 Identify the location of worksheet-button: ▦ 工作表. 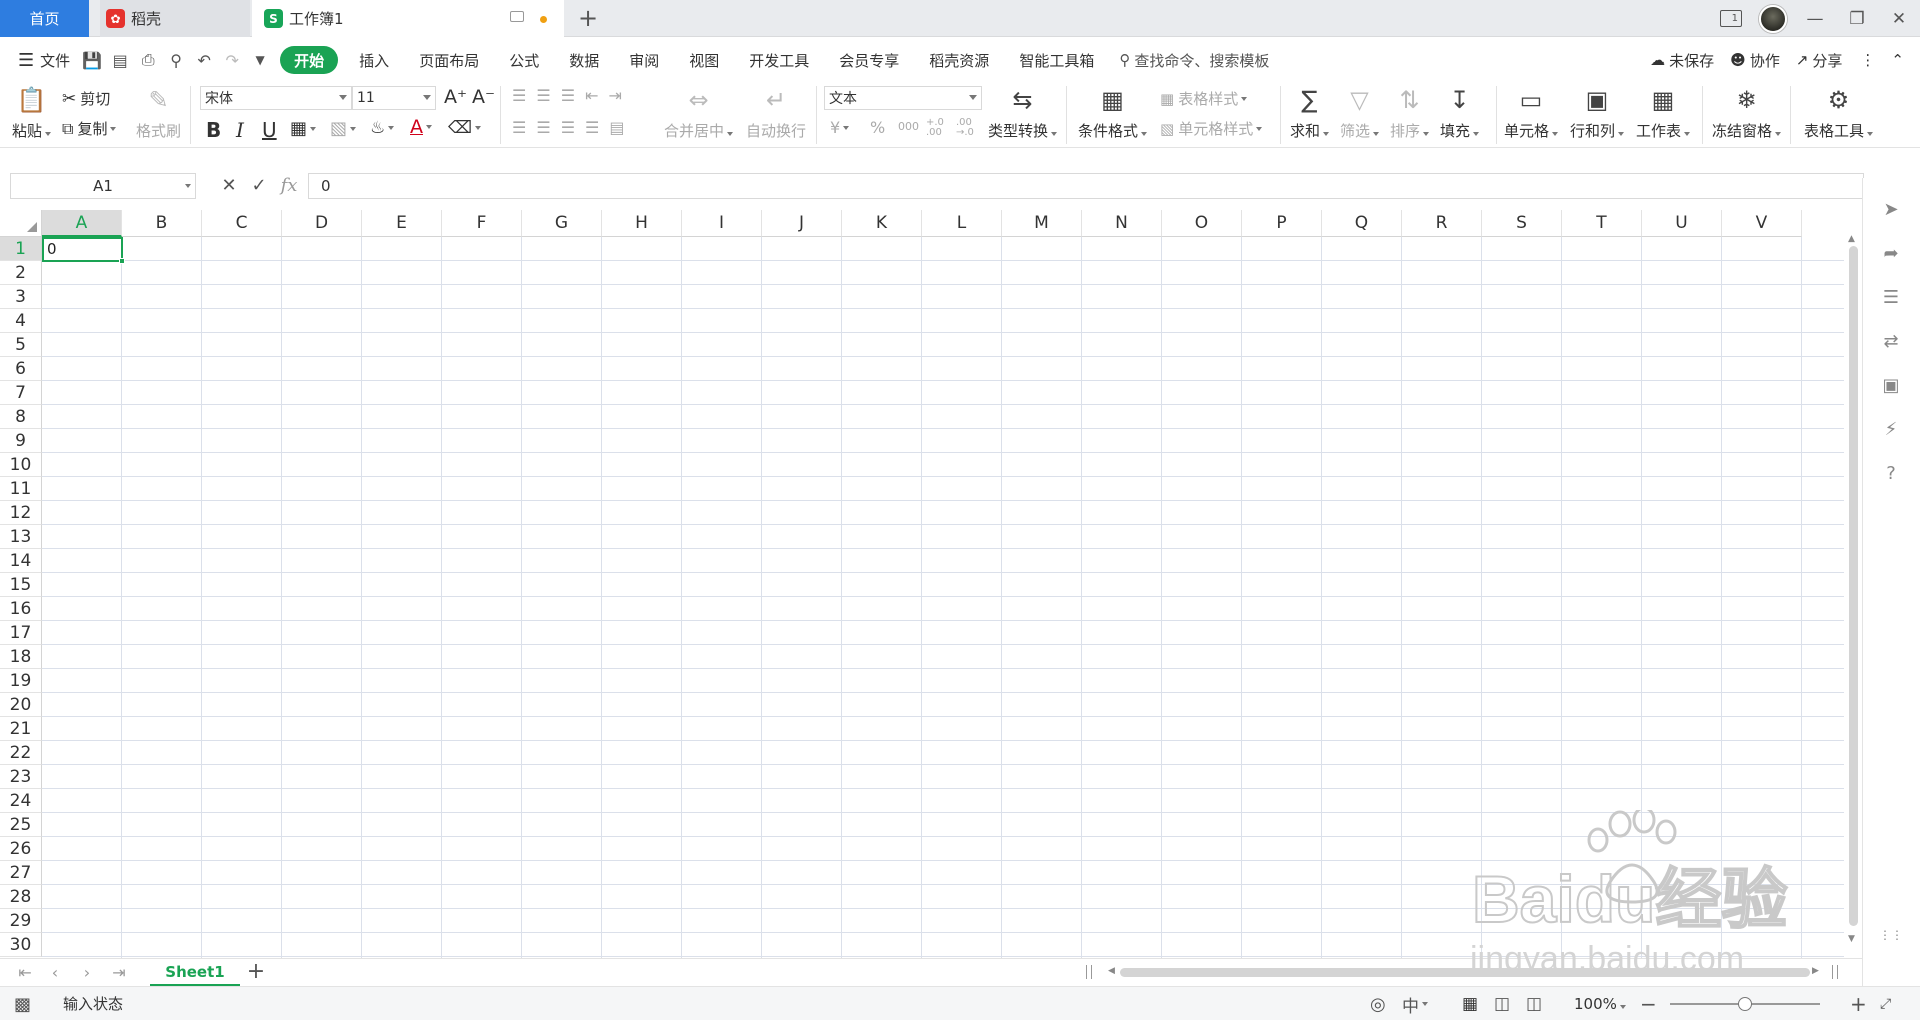
(1663, 112).